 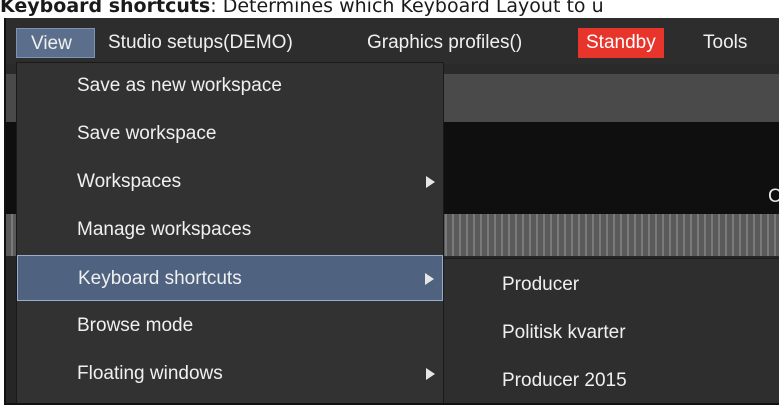 What do you see at coordinates (611, 285) in the screenshot?
I see `submenu-item-producer: Producer` at bounding box center [611, 285].